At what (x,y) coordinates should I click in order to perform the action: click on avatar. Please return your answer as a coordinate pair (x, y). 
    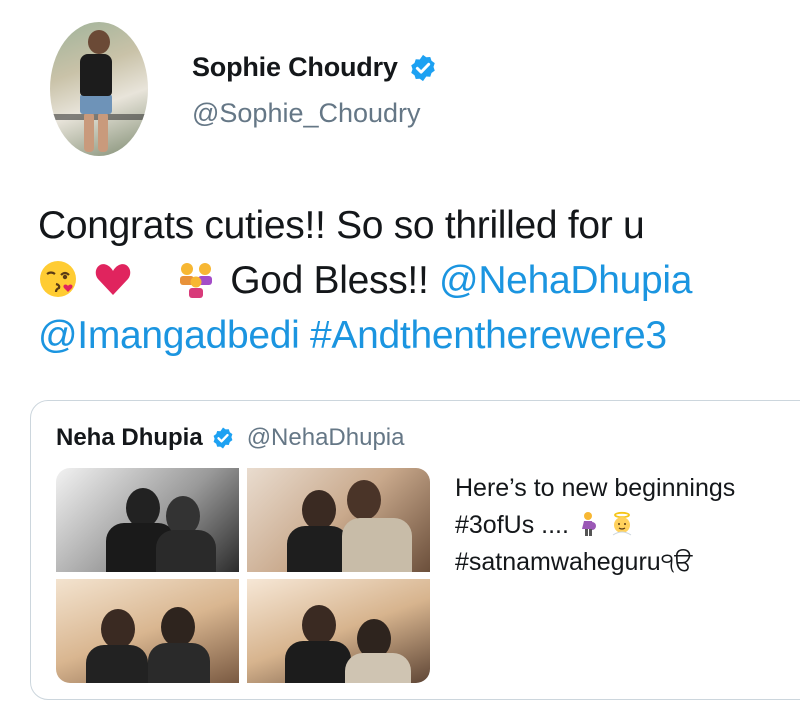
    Looking at the image, I should click on (99, 89).